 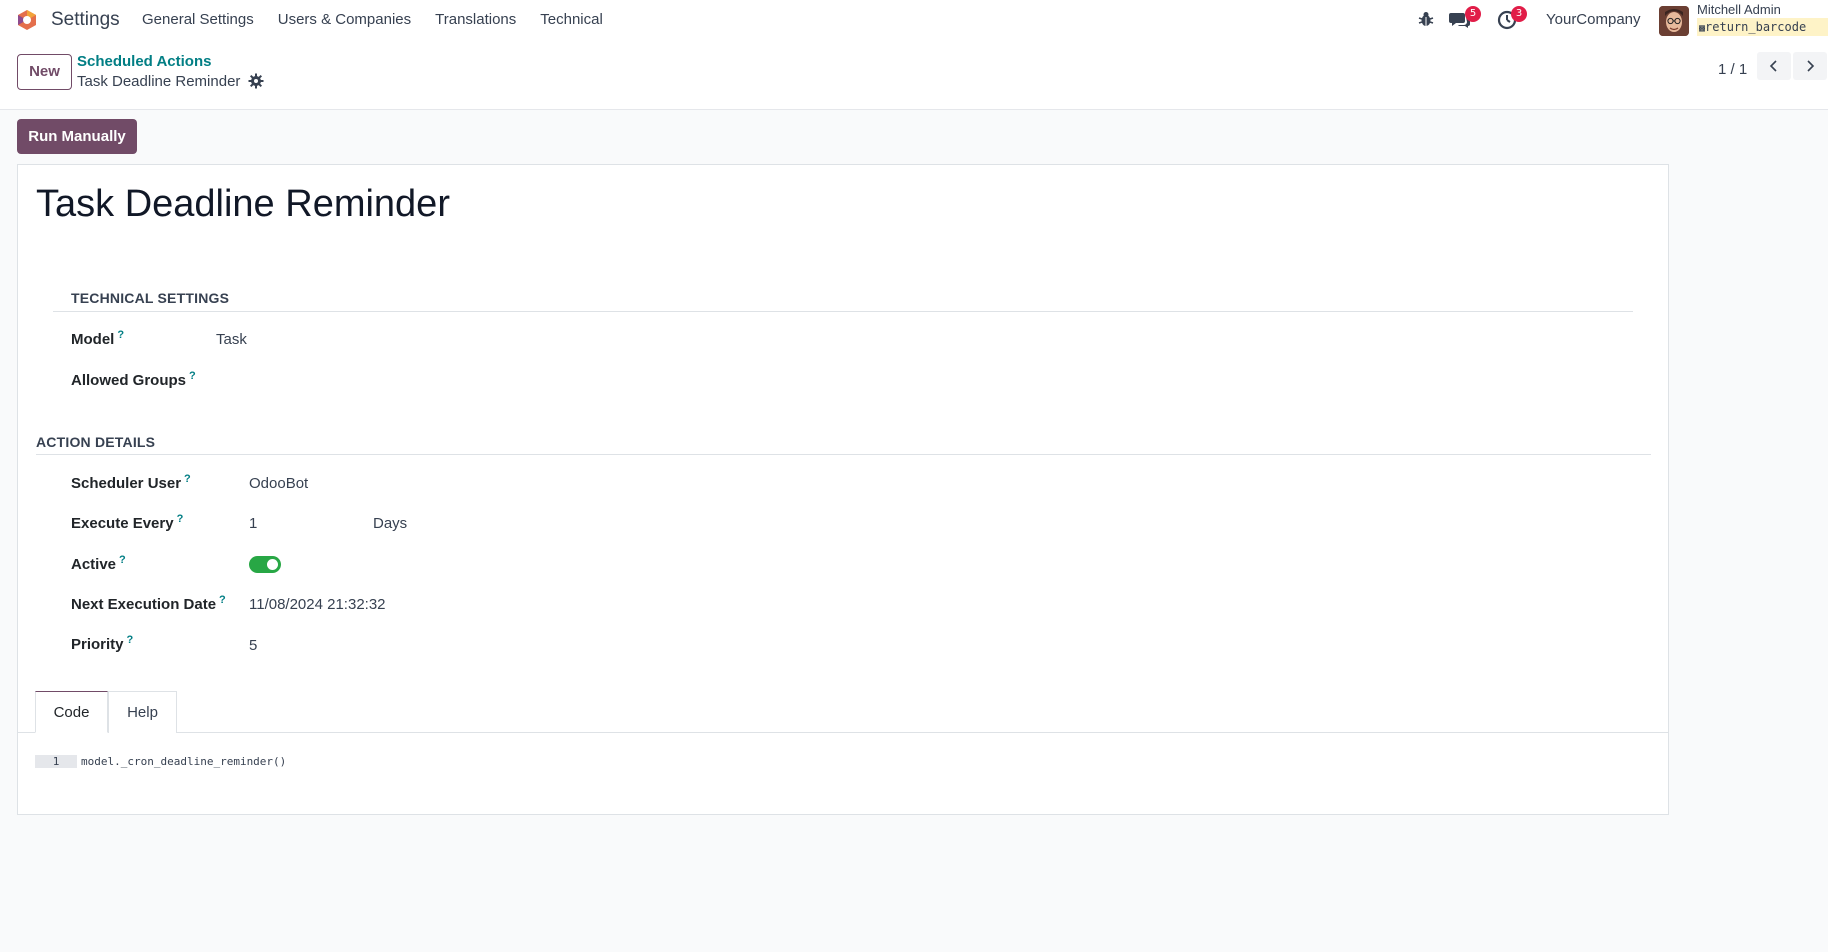 I want to click on active-toggle, so click(x=265, y=564).